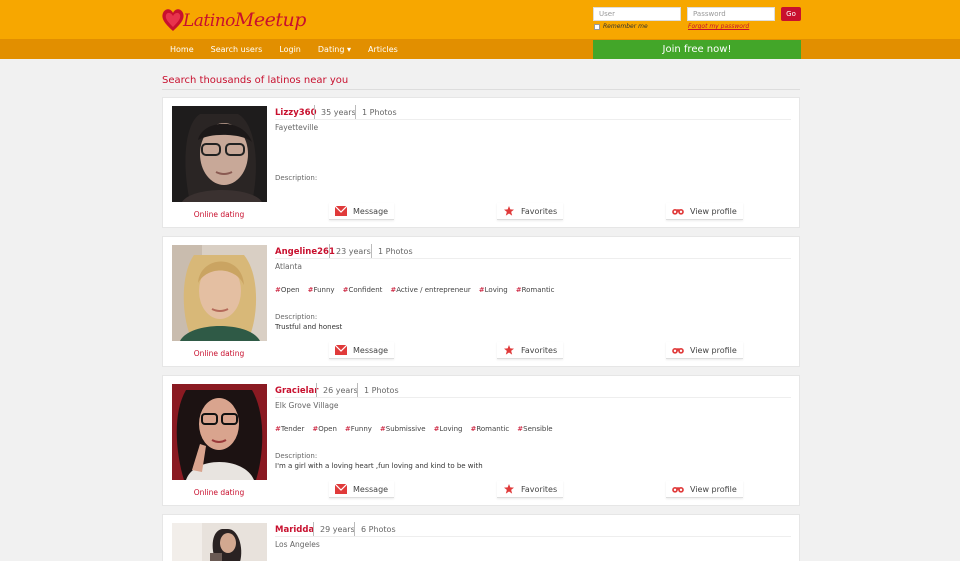 The height and width of the screenshot is (561, 960). What do you see at coordinates (731, 14) in the screenshot?
I see `password-input: Password` at bounding box center [731, 14].